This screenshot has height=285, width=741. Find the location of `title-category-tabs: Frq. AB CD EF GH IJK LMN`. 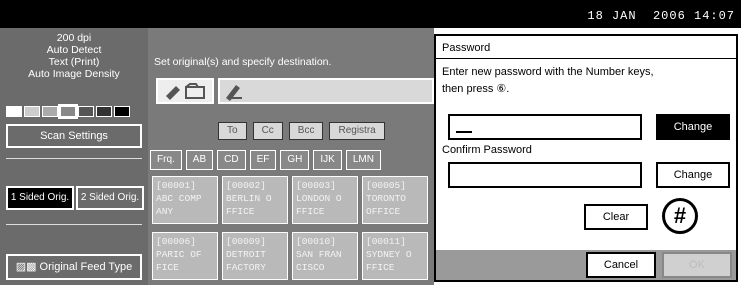

title-category-tabs: Frq. AB CD EF GH IJK LMN is located at coordinates (265, 160).